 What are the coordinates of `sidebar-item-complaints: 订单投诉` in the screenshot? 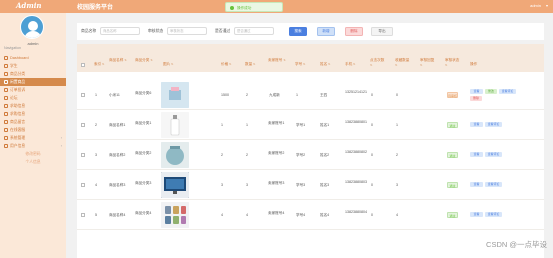 It's located at (33, 90).